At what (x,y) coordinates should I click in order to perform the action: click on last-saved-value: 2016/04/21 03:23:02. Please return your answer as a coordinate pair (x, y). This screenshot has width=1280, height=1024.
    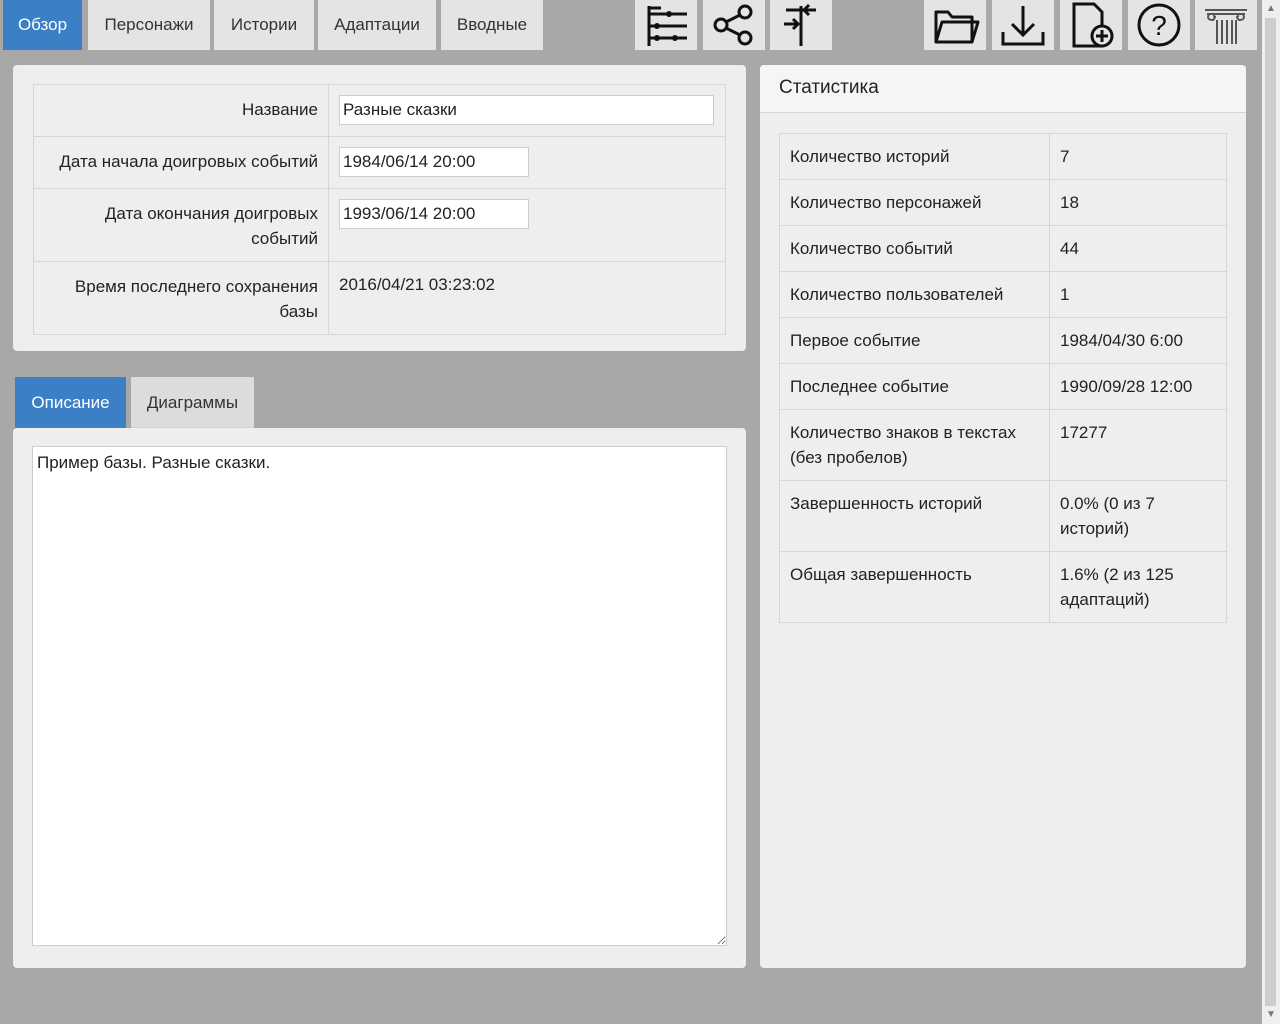
    Looking at the image, I should click on (527, 298).